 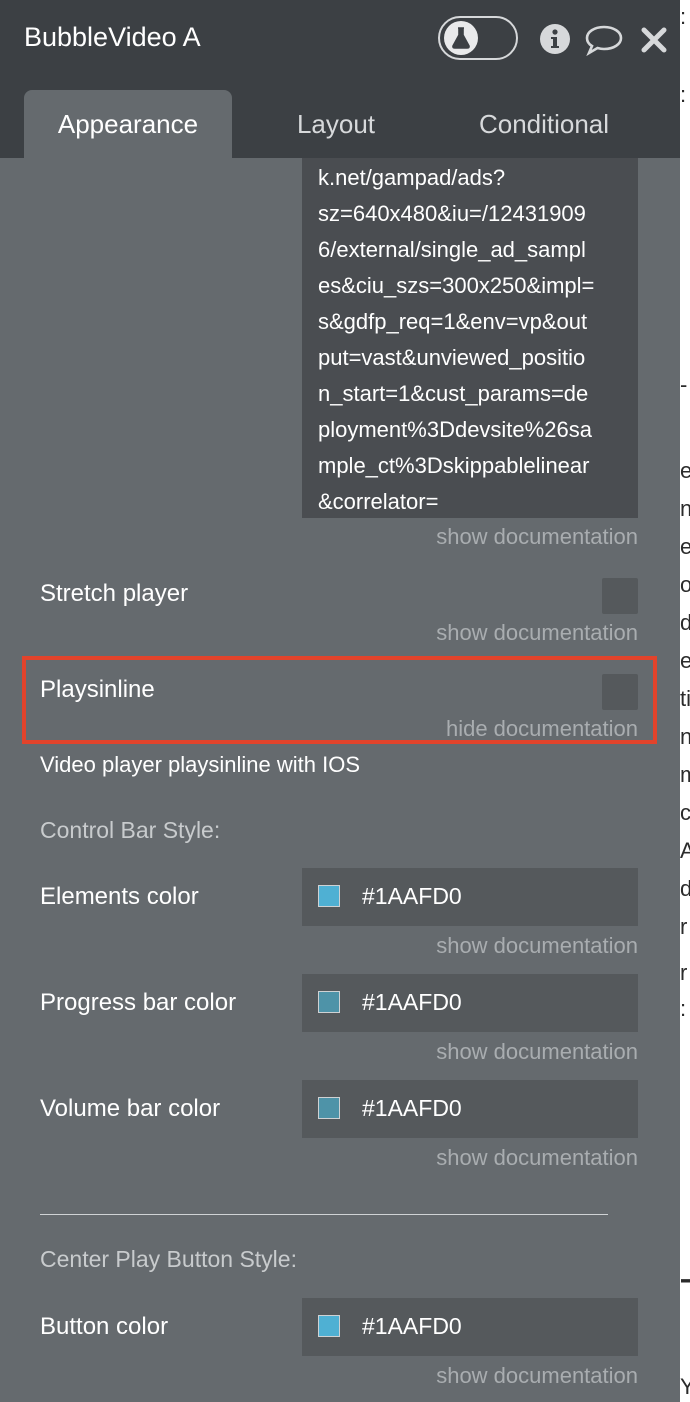 What do you see at coordinates (470, 1327) in the screenshot?
I see `button-color-picker: #1AAFD0` at bounding box center [470, 1327].